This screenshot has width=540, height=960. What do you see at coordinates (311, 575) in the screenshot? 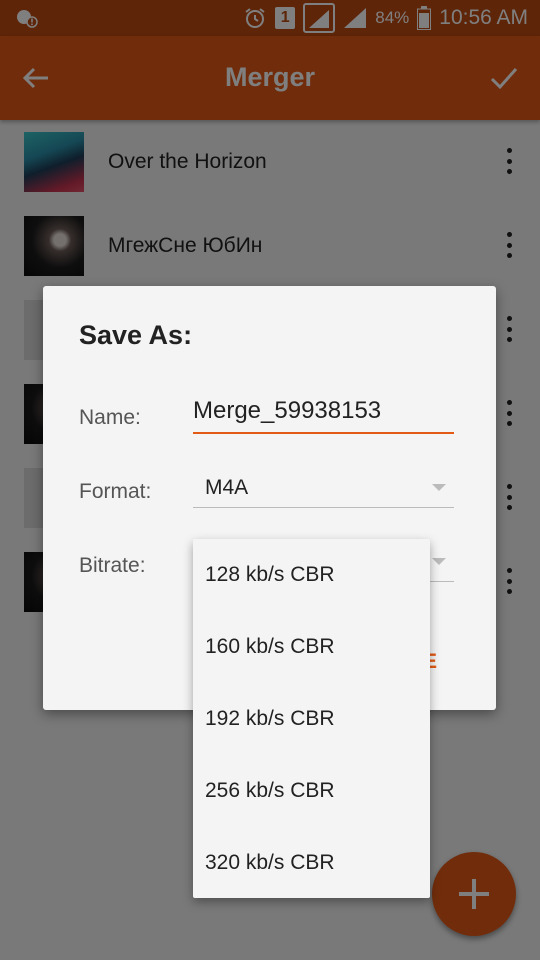
I see `bitrate-option: 128 kb/s CBR` at bounding box center [311, 575].